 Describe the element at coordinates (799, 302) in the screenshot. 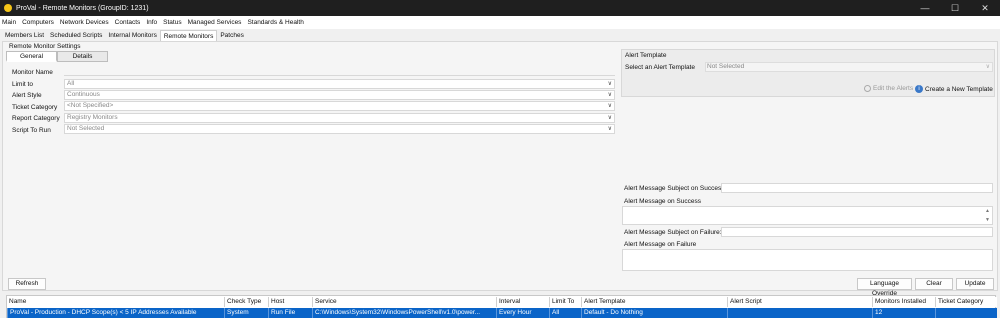

I see `column-header-alert-script: Alert Script` at that location.